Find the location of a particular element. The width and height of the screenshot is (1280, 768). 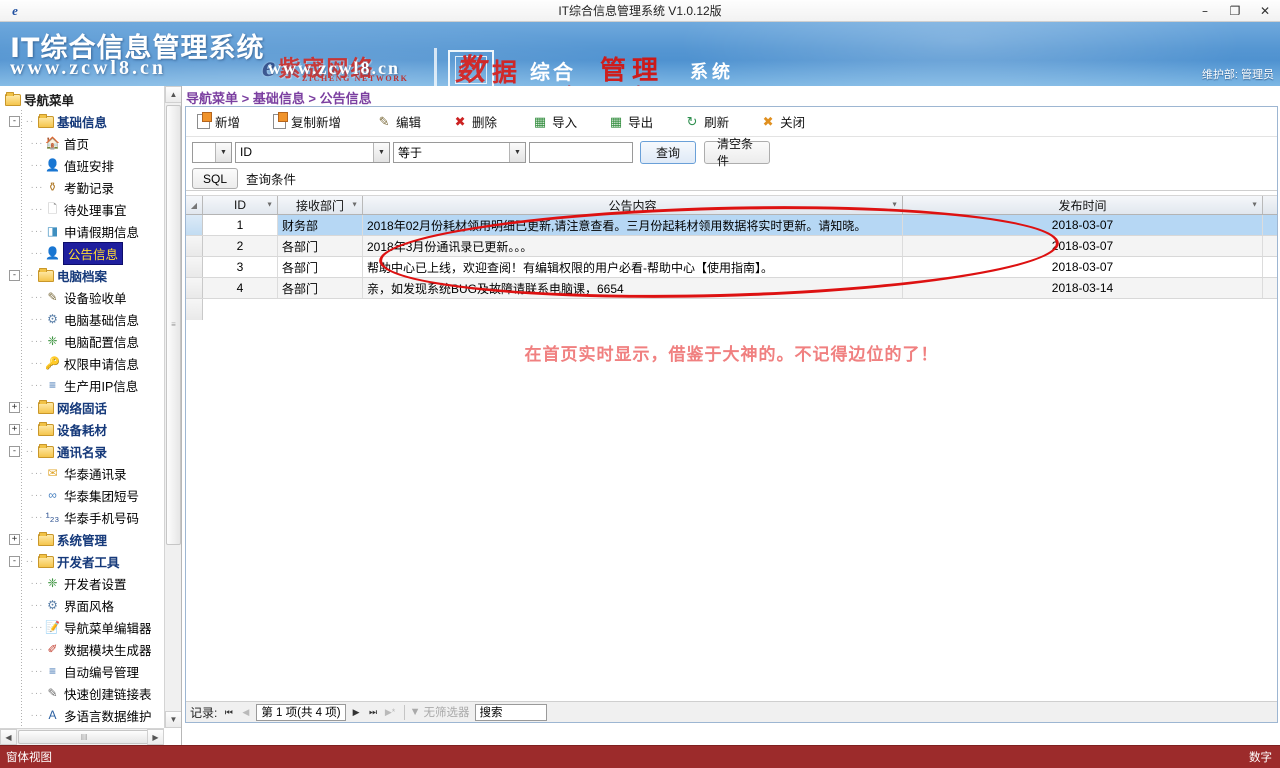

table-row: 2 各部门 2018年3月份通讯录已更新。。。 2018-03-07 is located at coordinates (731, 246).